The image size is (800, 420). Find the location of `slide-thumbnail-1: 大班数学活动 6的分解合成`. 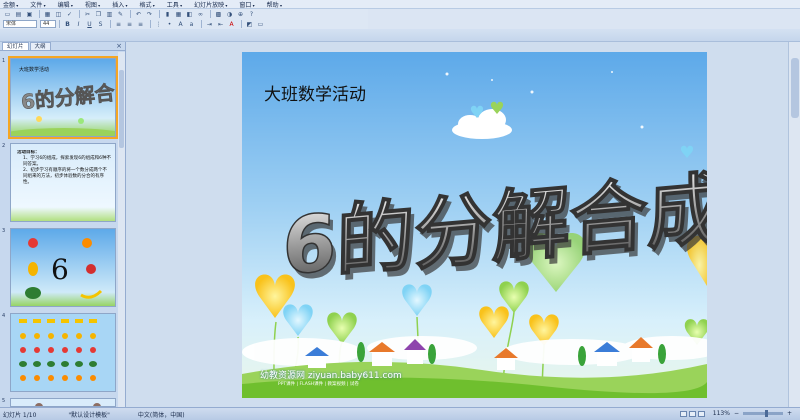

slide-thumbnail-1: 大班数学活动 6的分解合成 is located at coordinates (63, 97).